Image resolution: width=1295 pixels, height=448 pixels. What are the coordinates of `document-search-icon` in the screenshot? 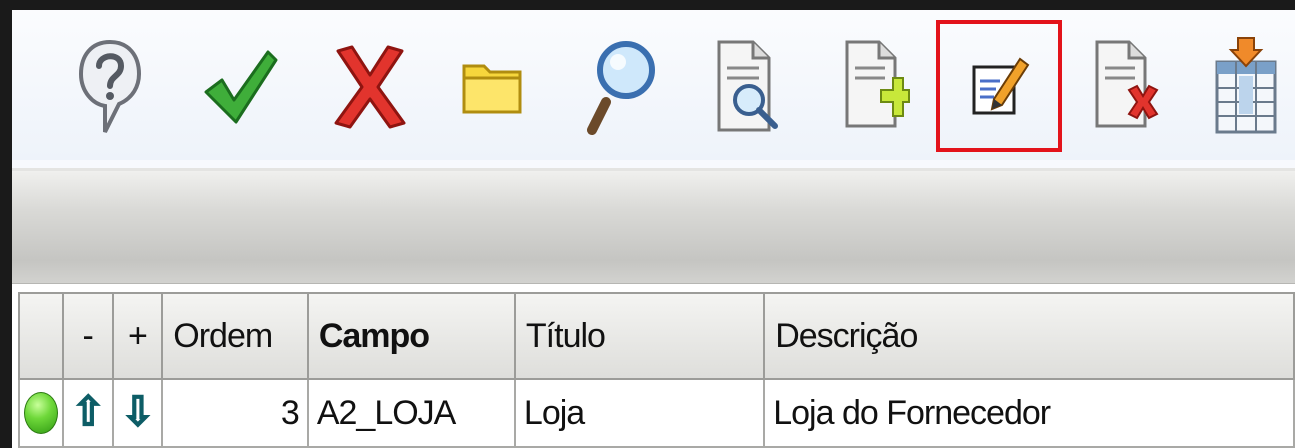 It's located at (747, 86).